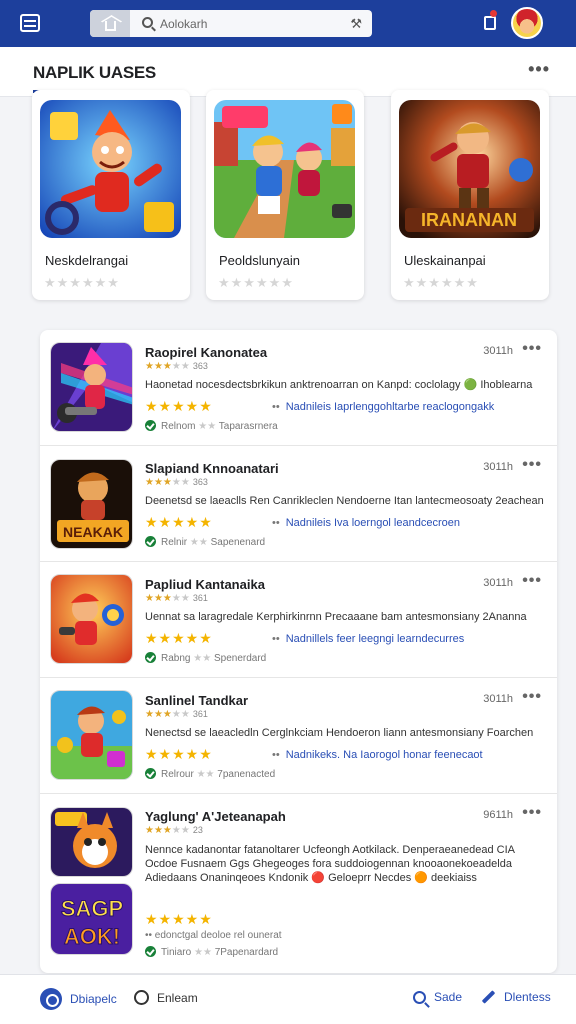 This screenshot has width=576, height=1024. Describe the element at coordinates (197, 700) in the screenshot. I see `item-title: Sanlinel Tandkar` at that location.